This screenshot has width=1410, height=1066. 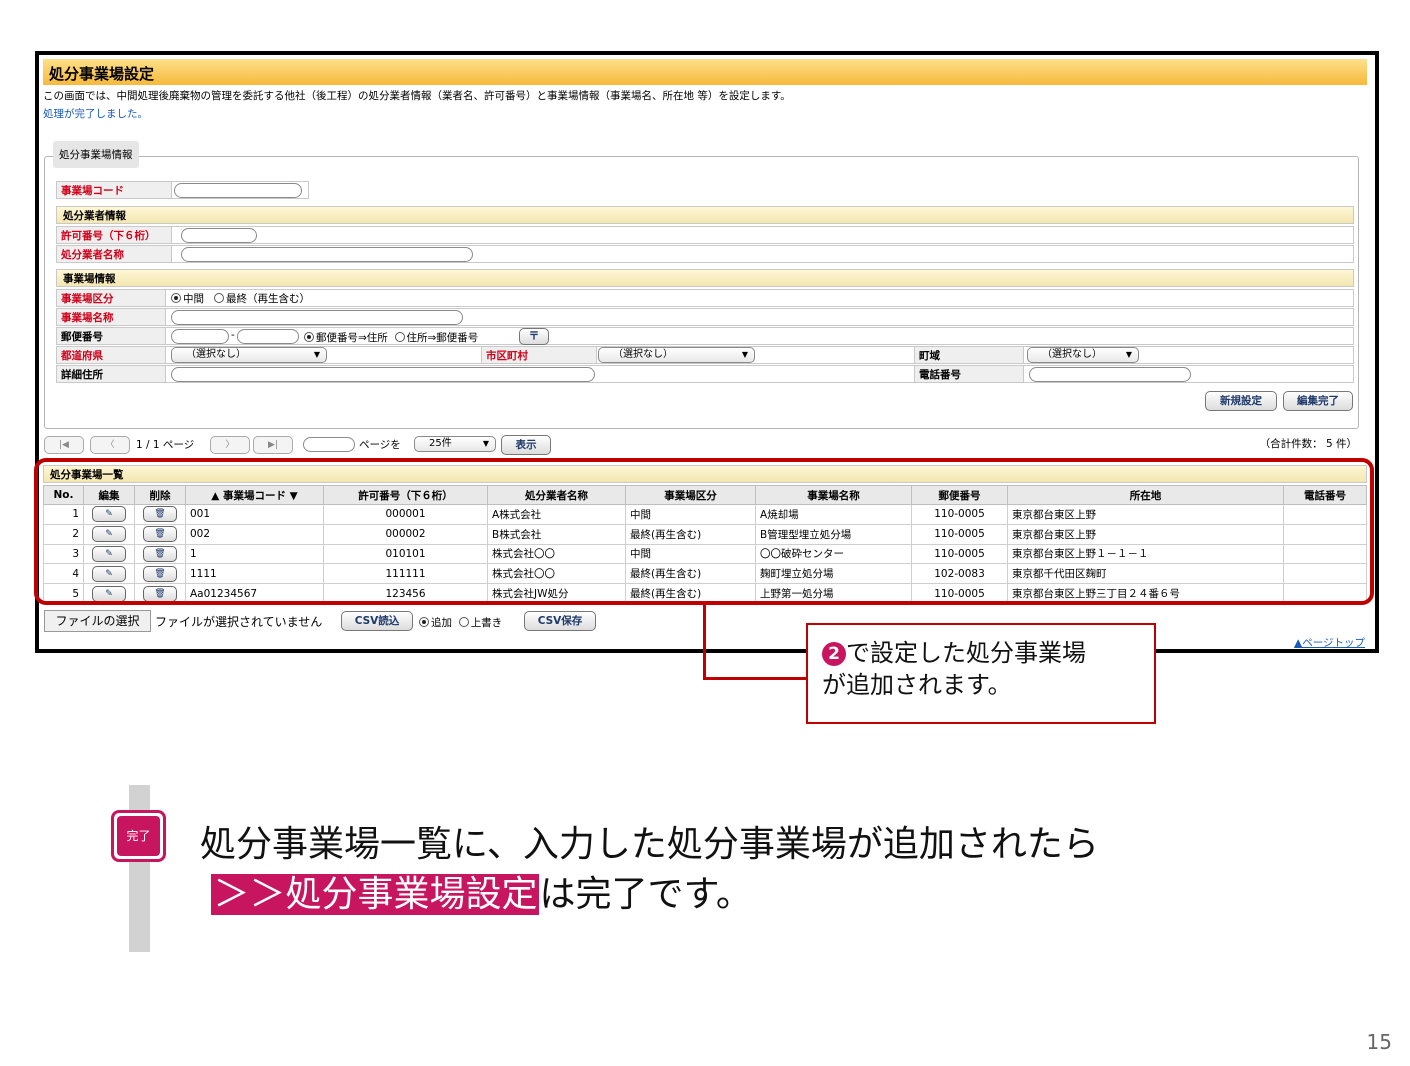 What do you see at coordinates (327, 254) in the screenshot?
I see `contractor-name-input` at bounding box center [327, 254].